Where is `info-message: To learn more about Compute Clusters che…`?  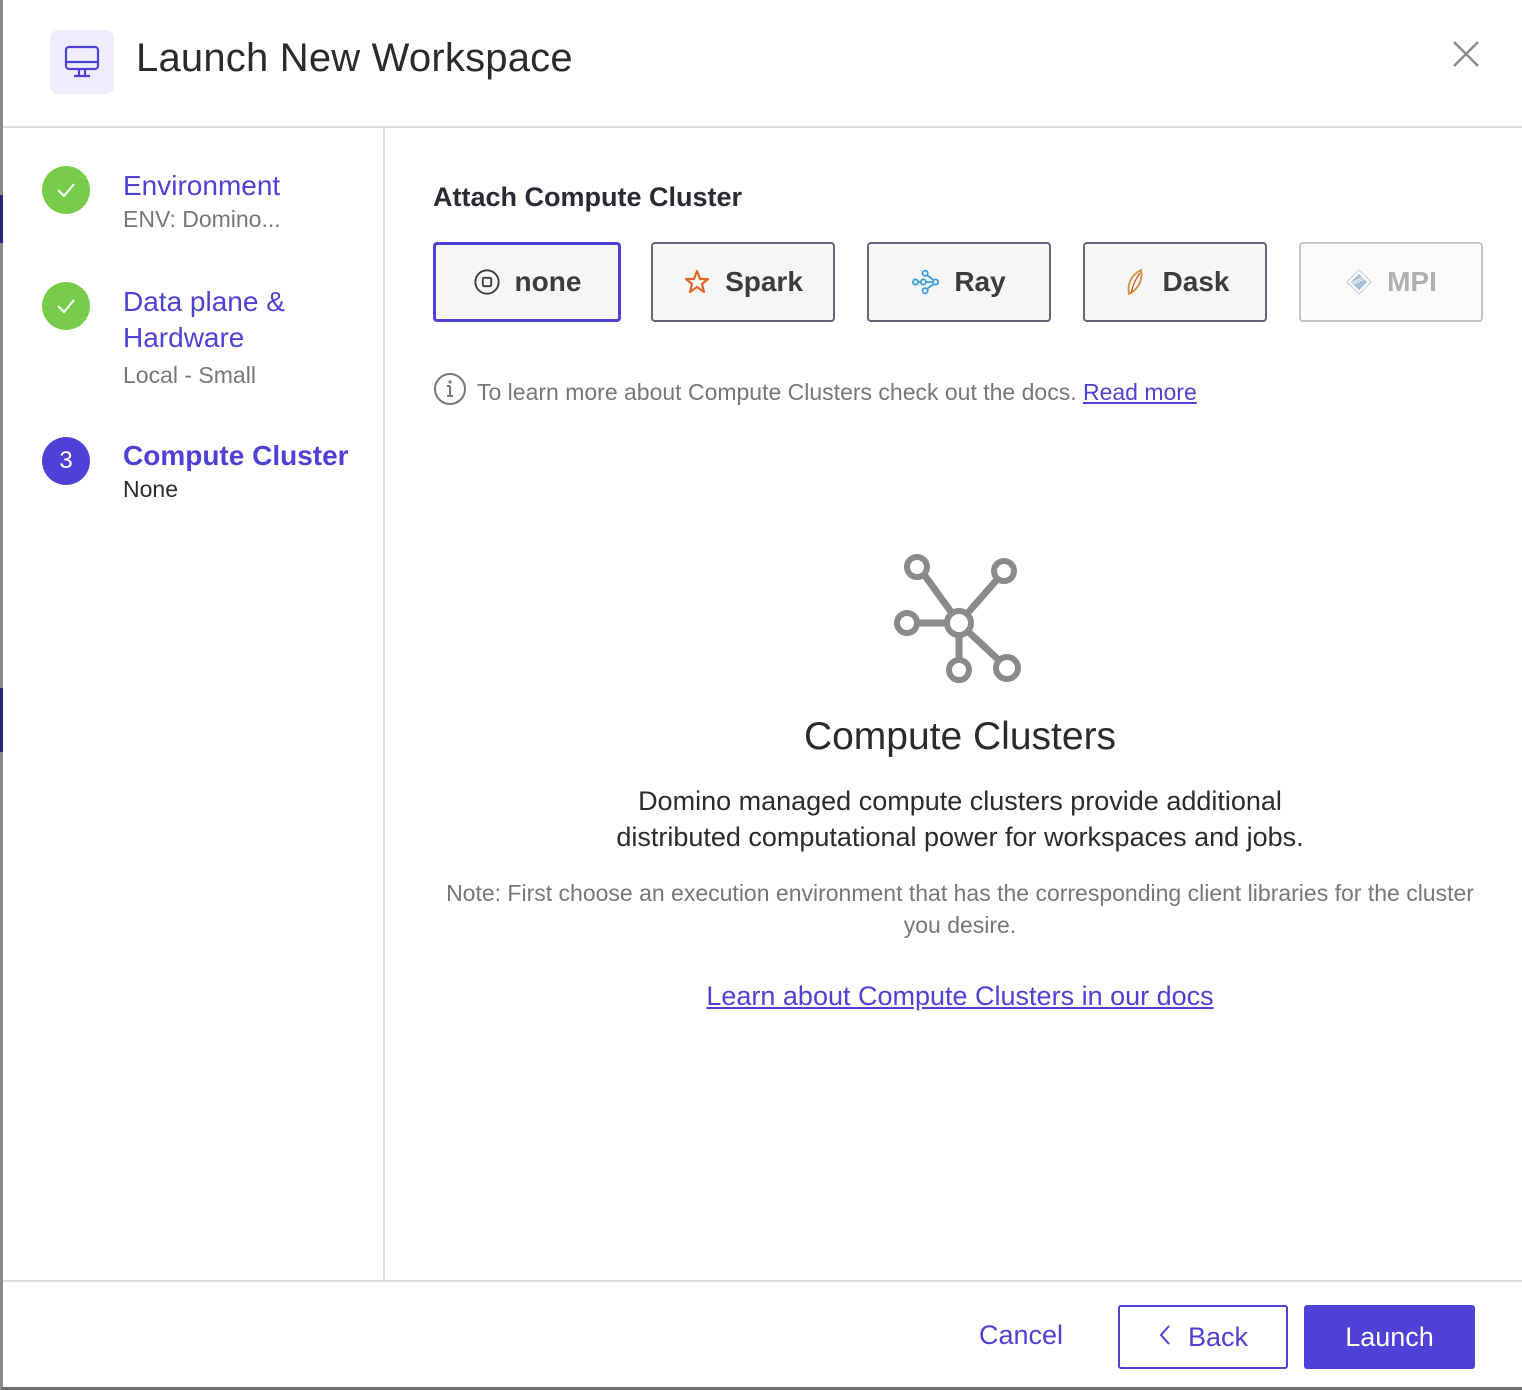
info-message: To learn more about Compute Clusters che… is located at coordinates (815, 392).